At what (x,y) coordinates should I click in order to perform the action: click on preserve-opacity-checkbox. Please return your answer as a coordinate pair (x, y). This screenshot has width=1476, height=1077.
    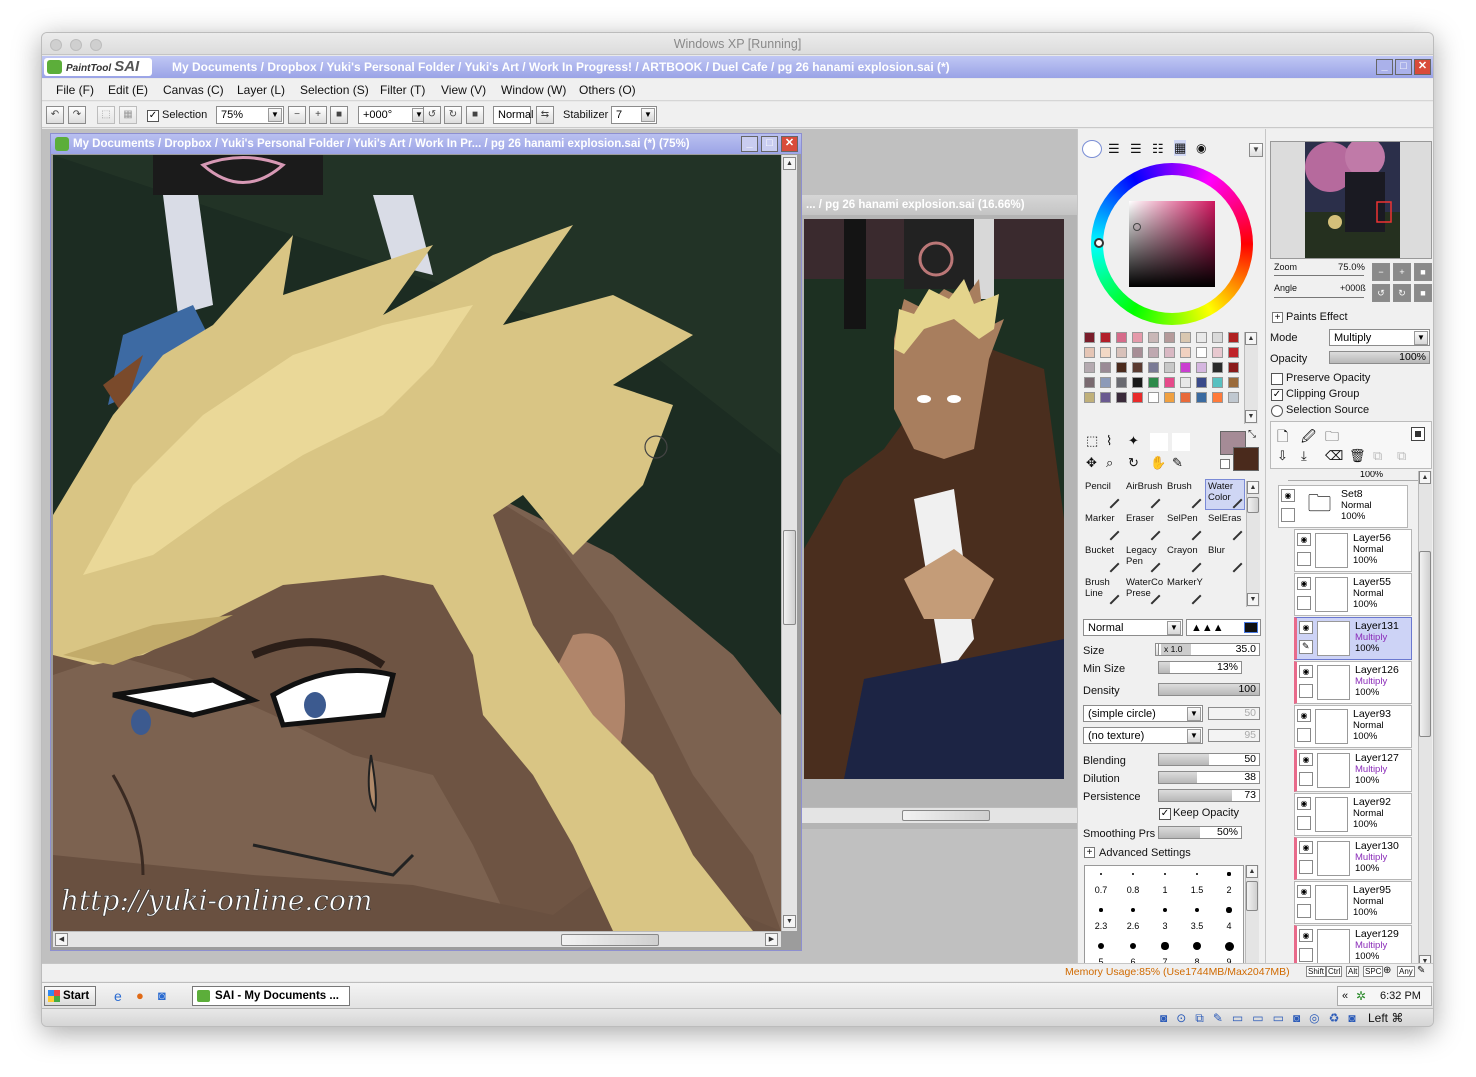
    Looking at the image, I should click on (1277, 379).